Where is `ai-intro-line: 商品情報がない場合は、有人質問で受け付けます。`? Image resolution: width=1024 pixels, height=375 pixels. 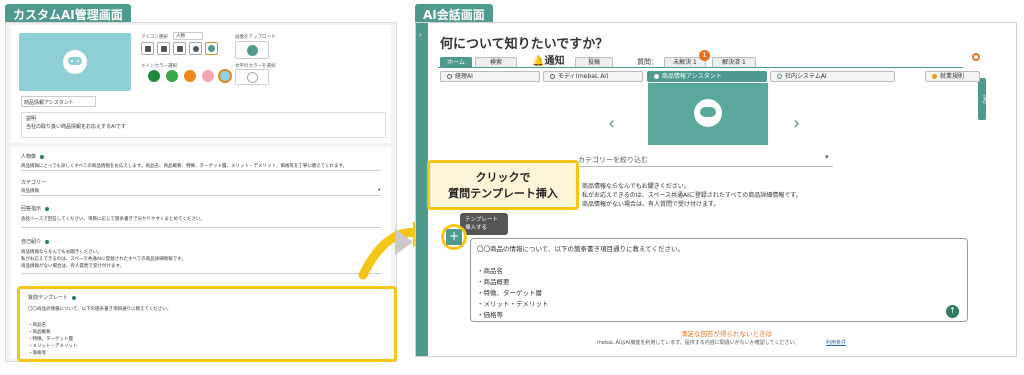 ai-intro-line: 商品情報がない場合は、有人質問で受け付けます。 is located at coordinates (651, 204).